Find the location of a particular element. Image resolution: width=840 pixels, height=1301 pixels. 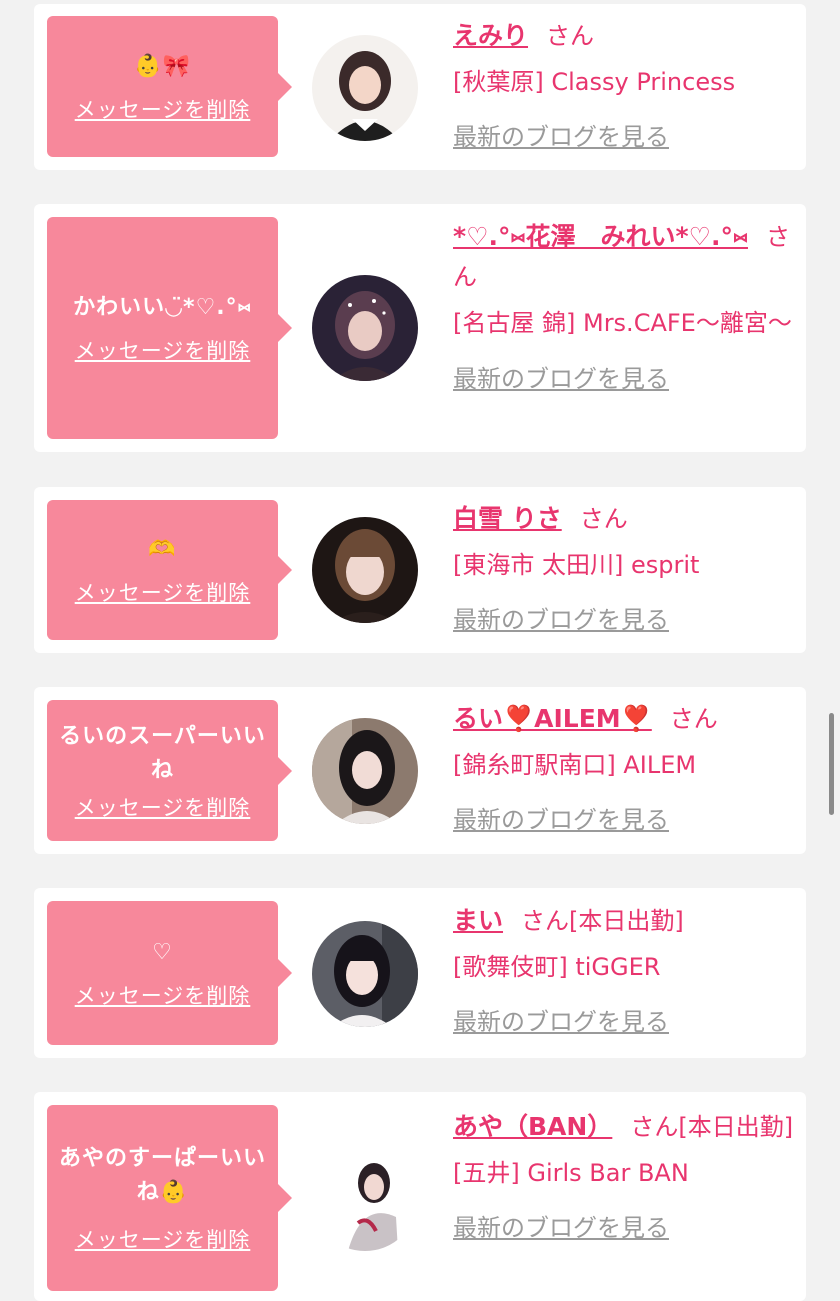

message-bubble: あやのすーぱーいいね👶 メッセージを削除 is located at coordinates (169, 1198).